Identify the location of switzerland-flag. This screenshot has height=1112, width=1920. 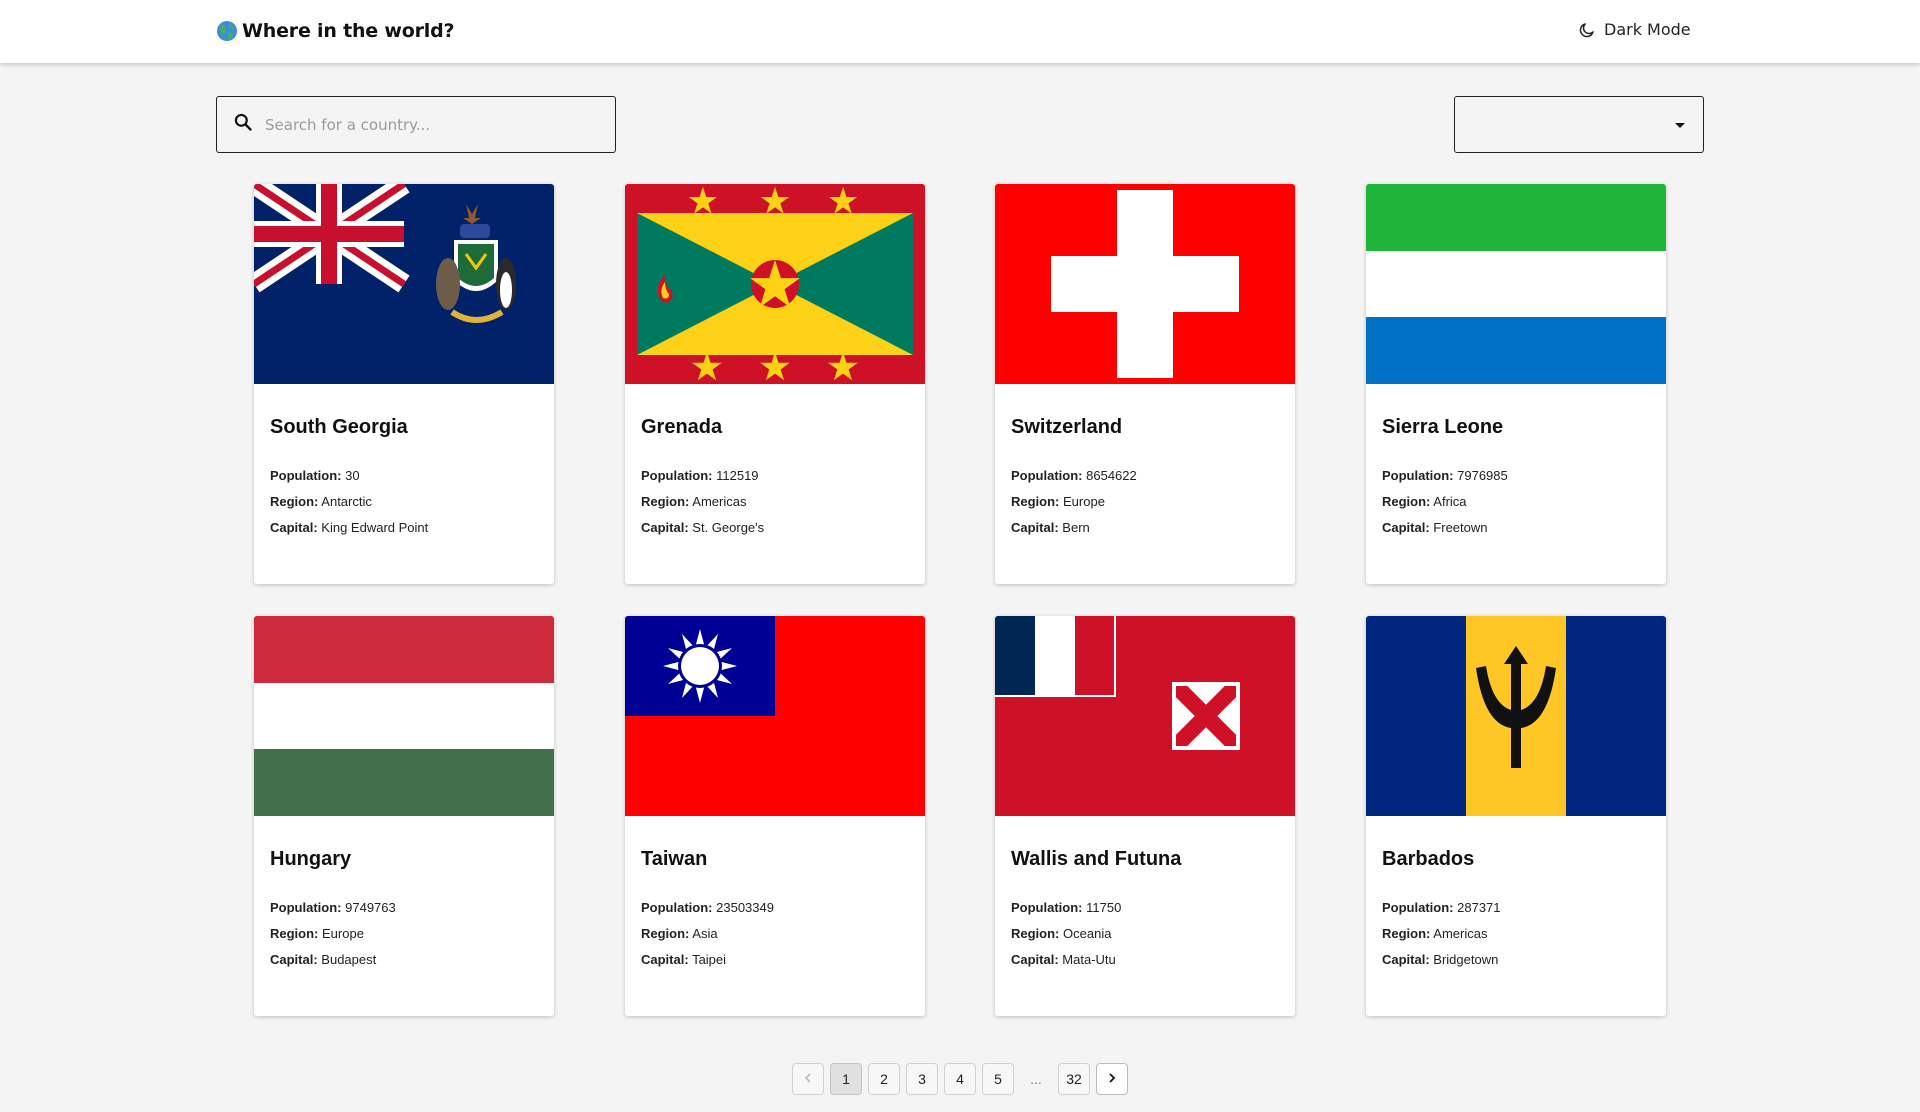
(1145, 284).